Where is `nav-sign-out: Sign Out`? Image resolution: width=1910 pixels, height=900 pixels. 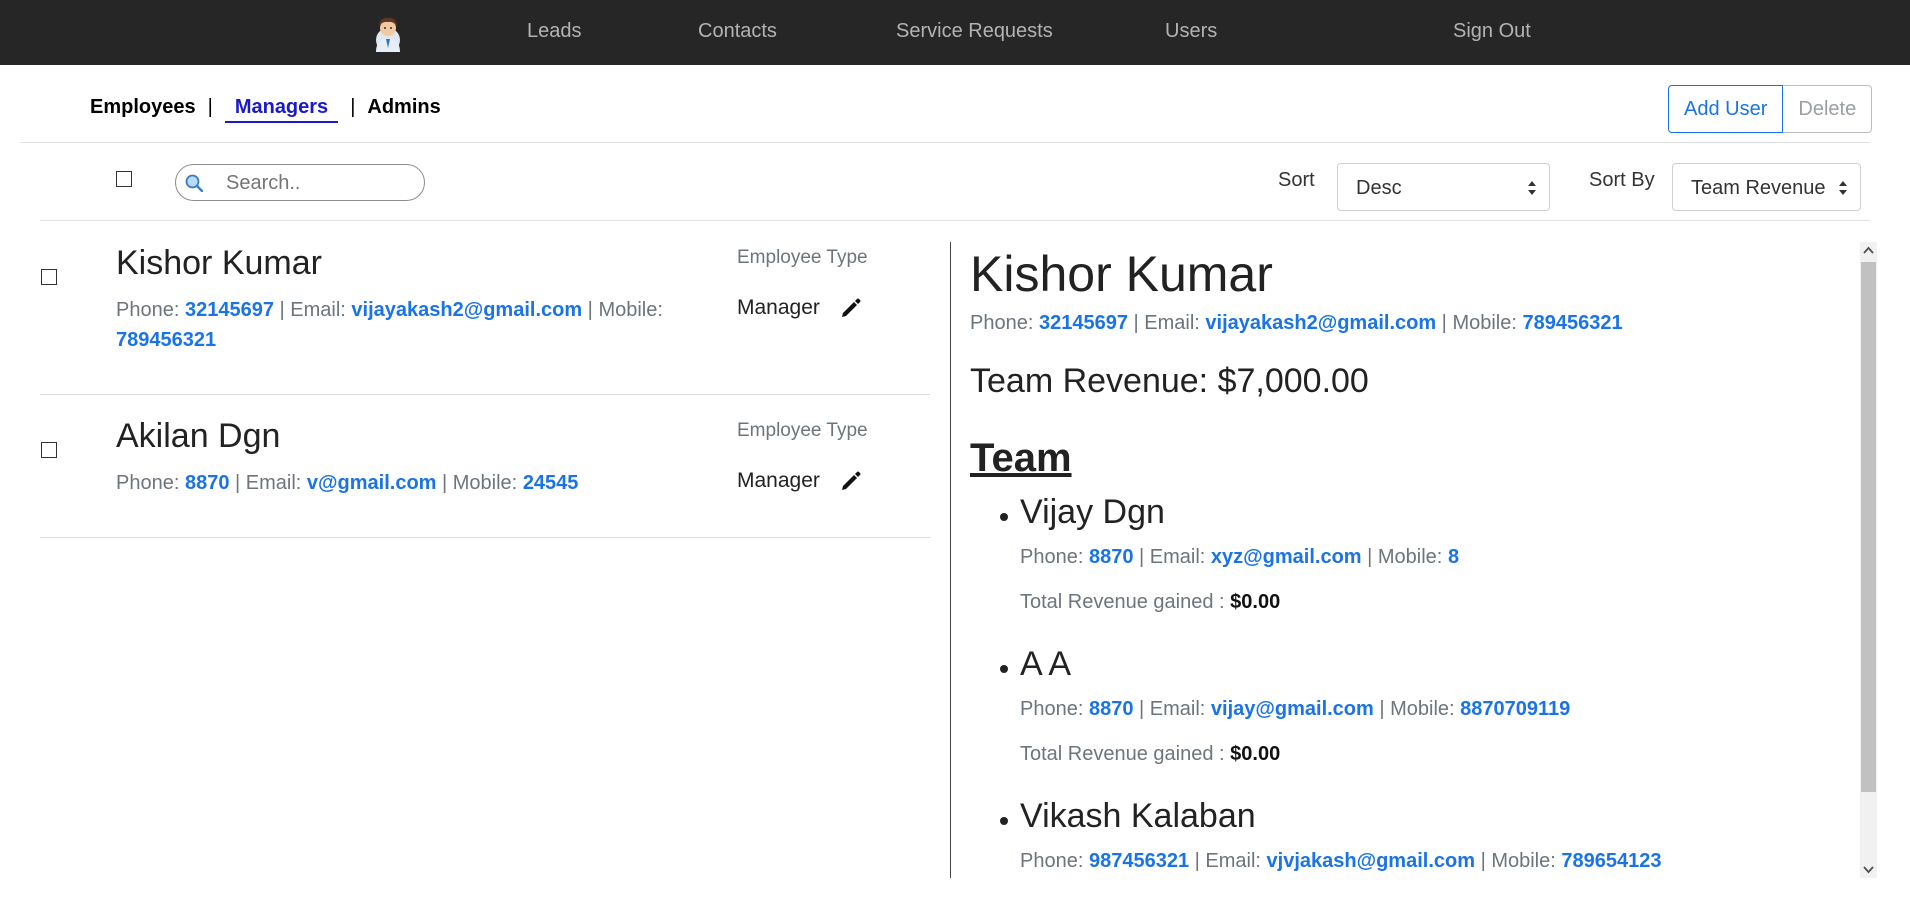
nav-sign-out: Sign Out is located at coordinates (1492, 31).